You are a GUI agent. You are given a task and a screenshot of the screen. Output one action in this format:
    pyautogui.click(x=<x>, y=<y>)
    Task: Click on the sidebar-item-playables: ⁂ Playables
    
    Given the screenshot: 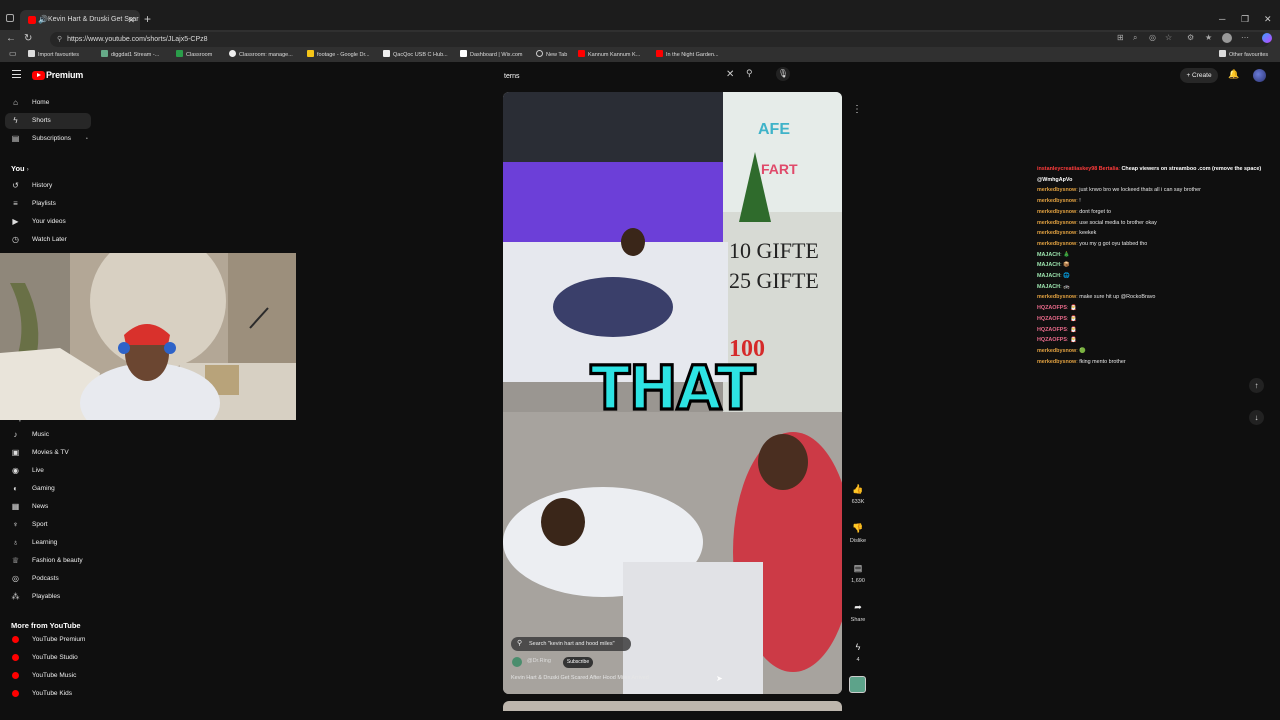 What is the action you would take?
    pyautogui.click(x=48, y=597)
    